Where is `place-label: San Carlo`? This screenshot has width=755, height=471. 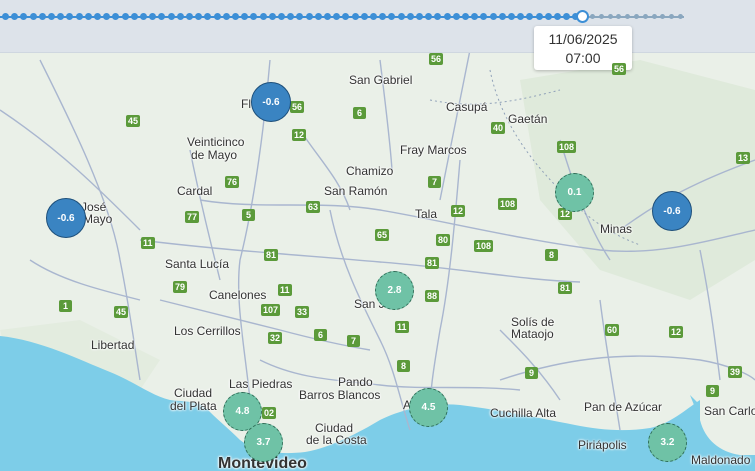 place-label: San Carlo is located at coordinates (729, 411).